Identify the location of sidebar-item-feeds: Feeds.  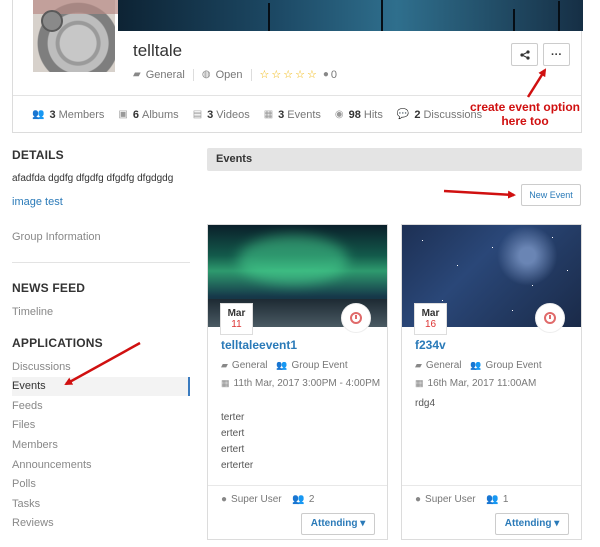
(101, 406).